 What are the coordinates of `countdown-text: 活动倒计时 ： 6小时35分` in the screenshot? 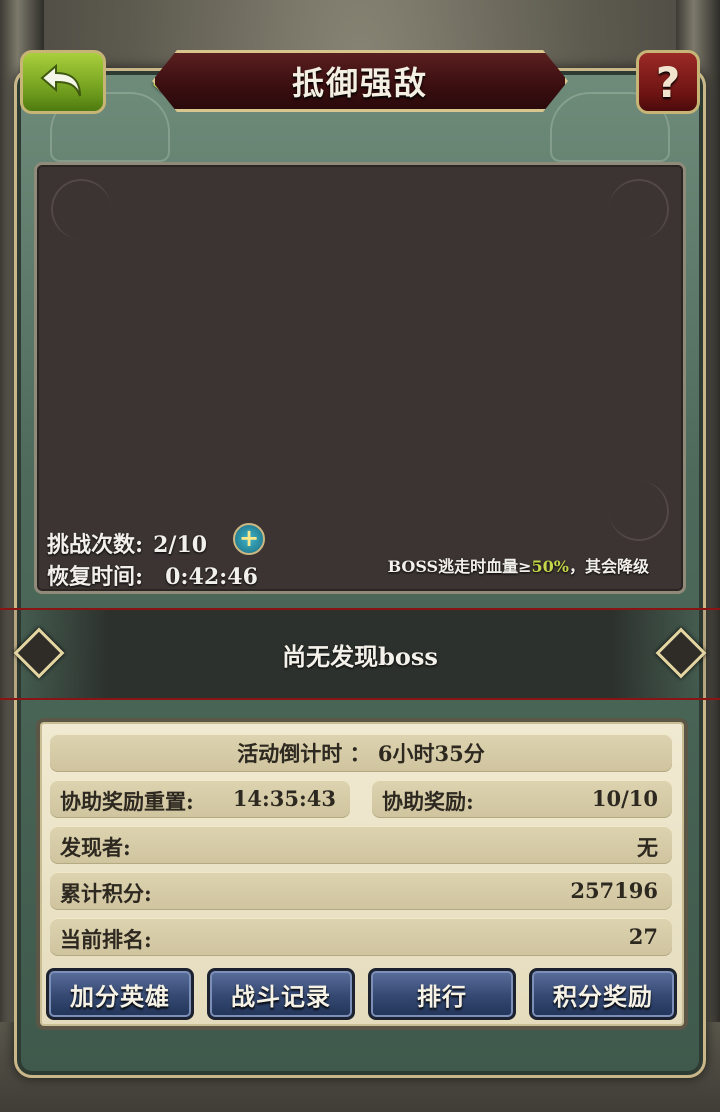 It's located at (361, 753).